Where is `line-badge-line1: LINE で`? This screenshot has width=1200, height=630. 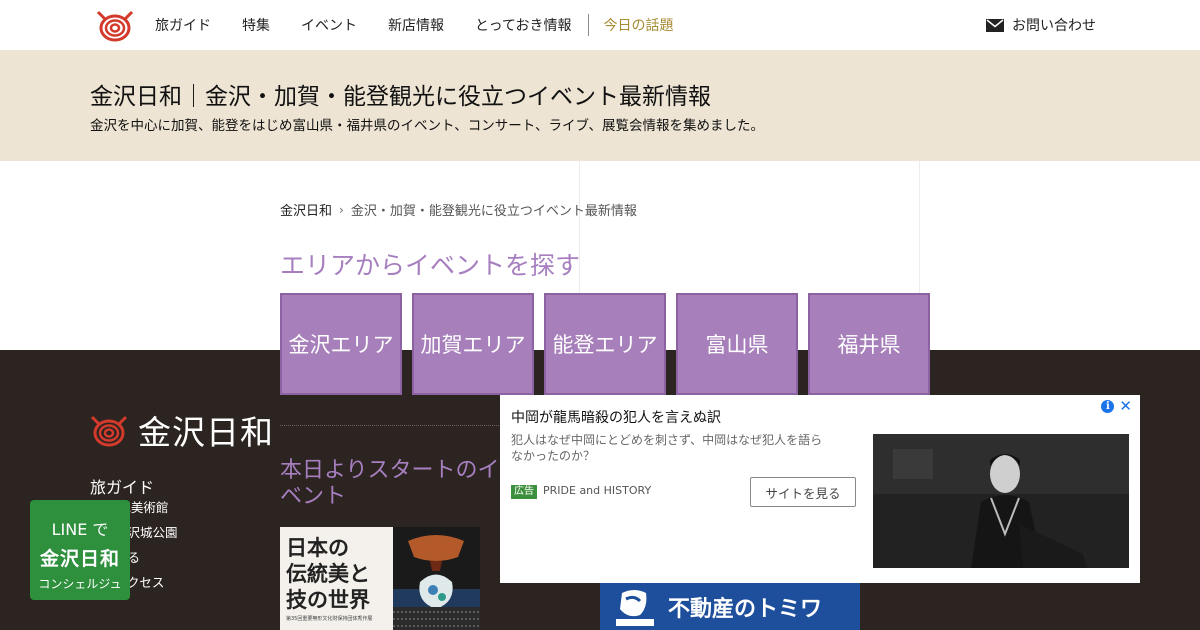 line-badge-line1: LINE で is located at coordinates (80, 529).